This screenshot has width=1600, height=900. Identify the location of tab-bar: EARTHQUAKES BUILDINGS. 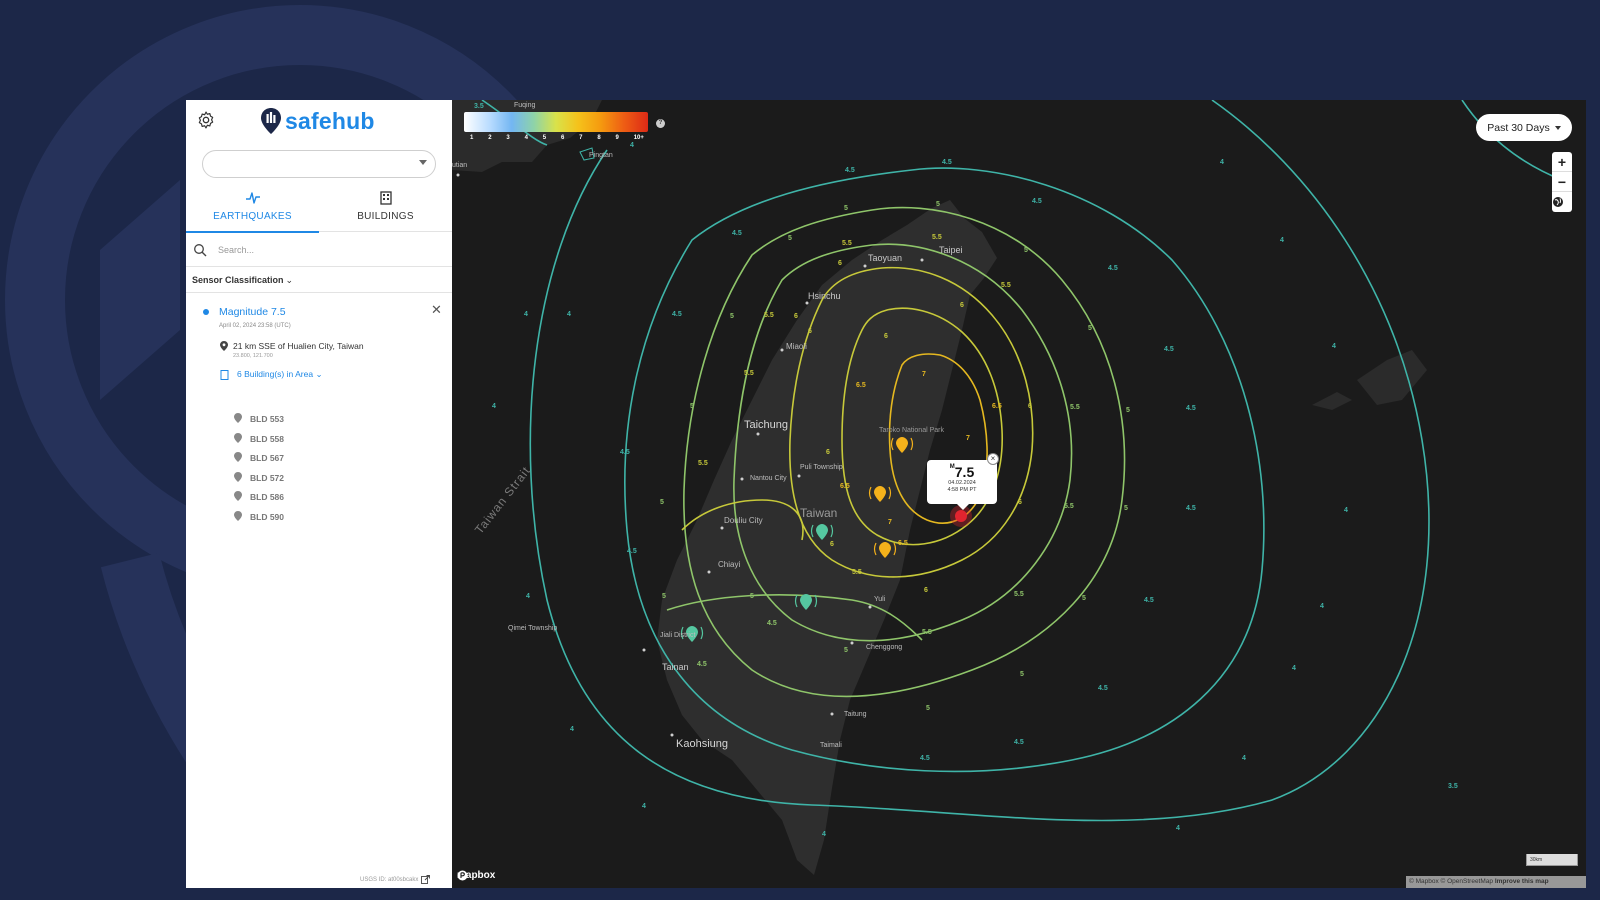
(319, 210).